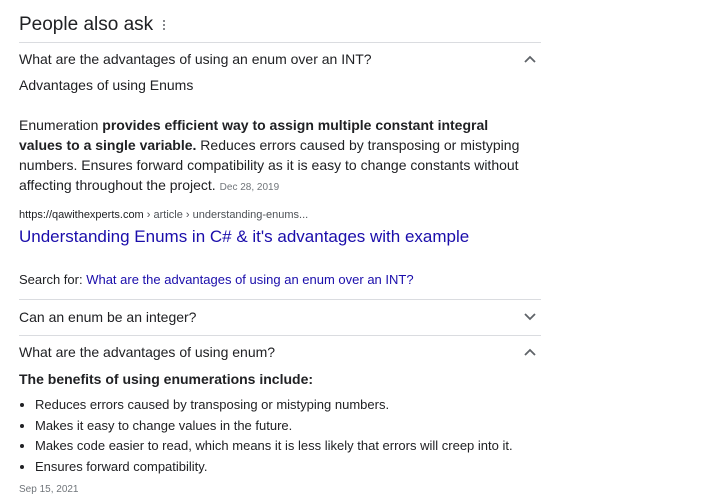 This screenshot has height=495, width=701. I want to click on question-text: Can an enum be an integer?, so click(108, 317).